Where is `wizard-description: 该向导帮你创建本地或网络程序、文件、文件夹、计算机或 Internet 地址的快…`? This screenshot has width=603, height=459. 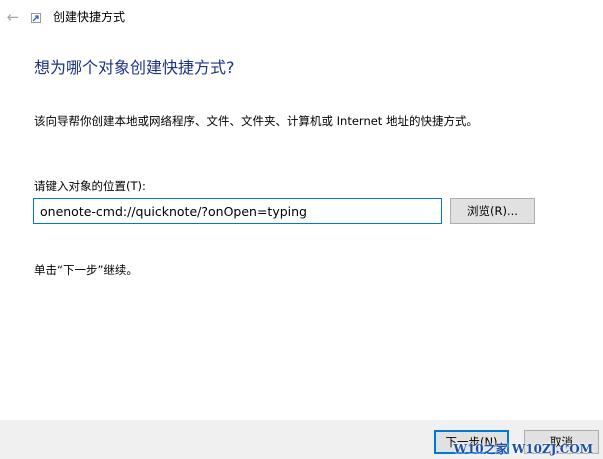 wizard-description: 该向导帮你创建本地或网络程序、文件、文件夹、计算机或 Internet 地址的快… is located at coordinates (256, 121).